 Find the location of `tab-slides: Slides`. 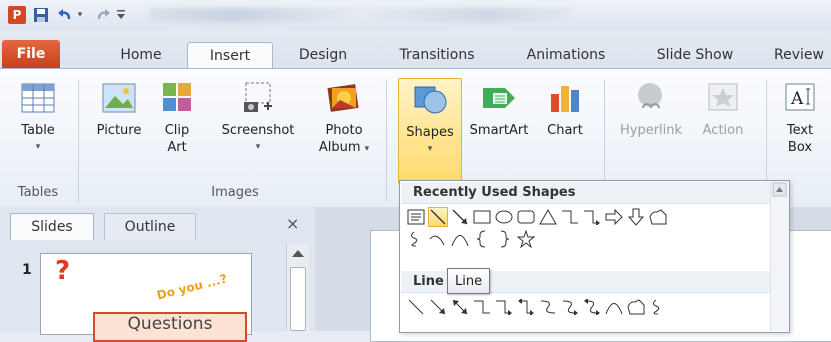

tab-slides: Slides is located at coordinates (52, 226).